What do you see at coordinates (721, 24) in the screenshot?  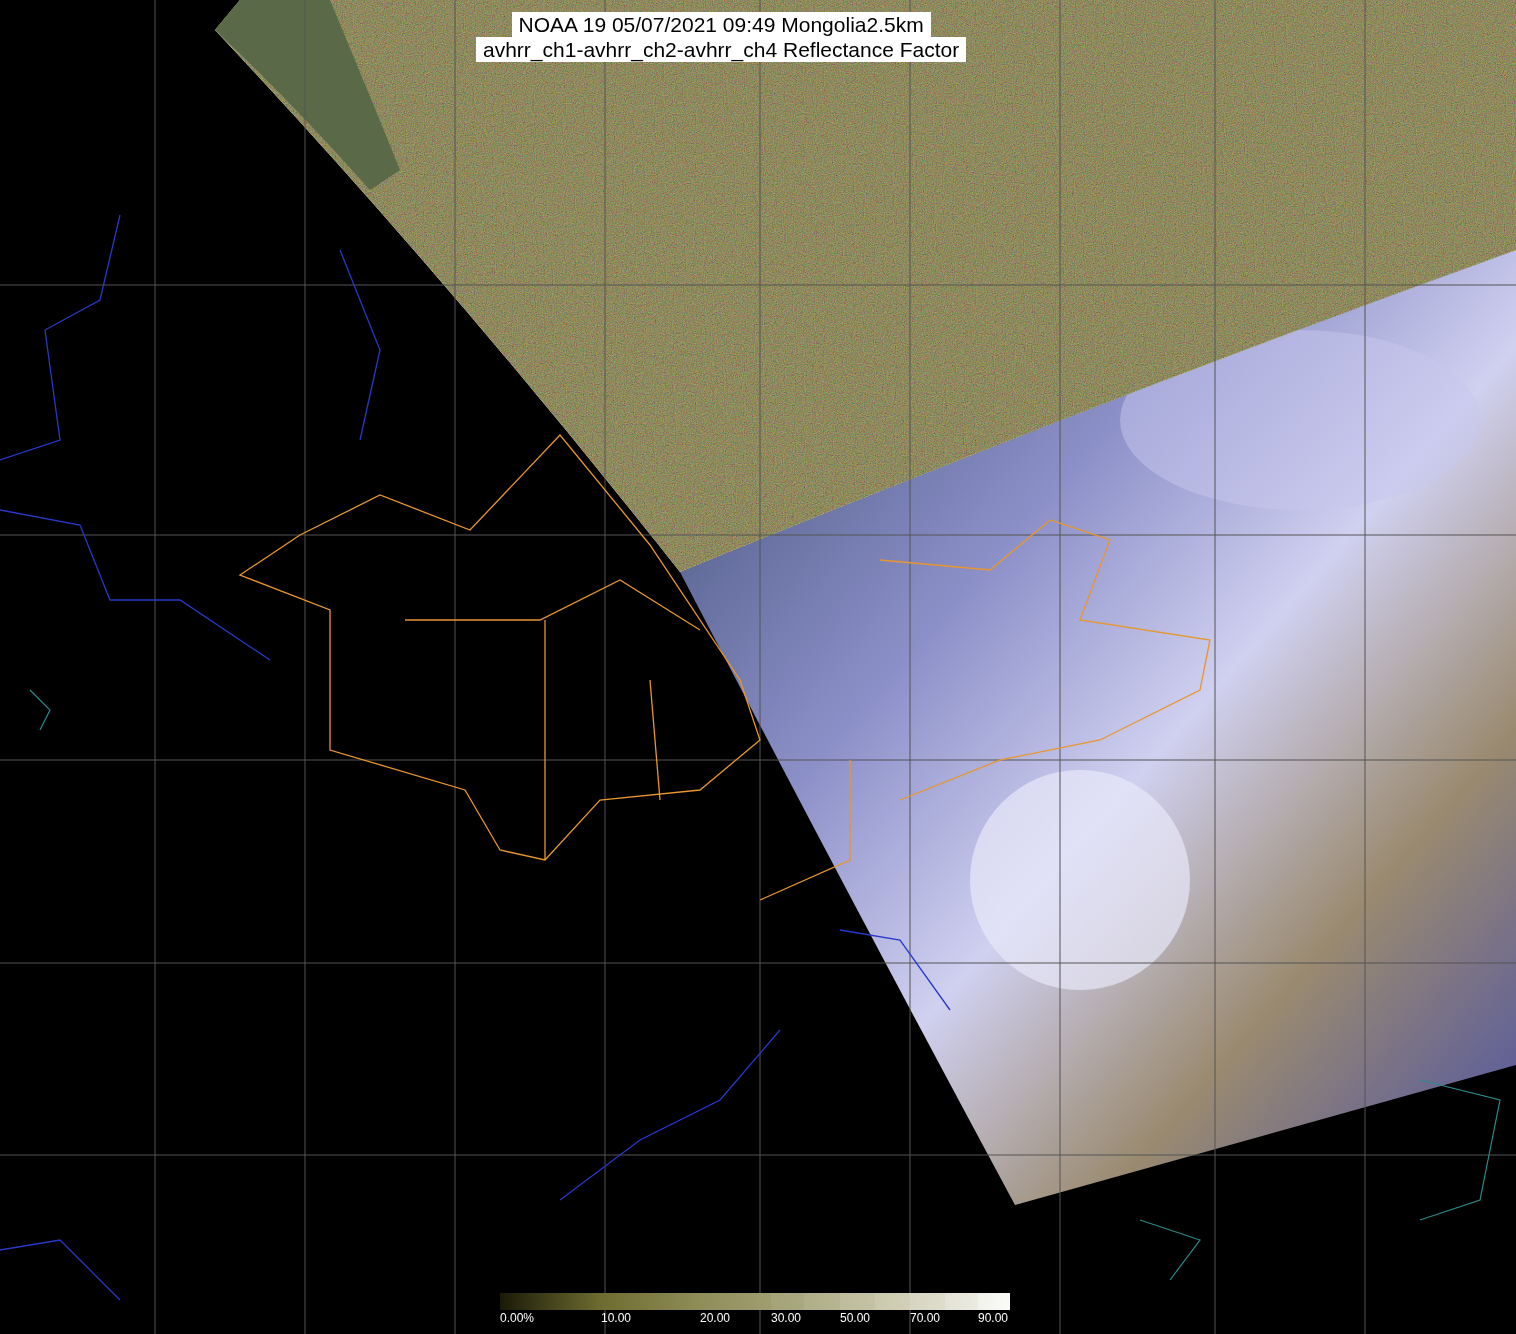 I see `map-title: NOAA 19 05/07/2021 09:49 Mongolia2.5km` at bounding box center [721, 24].